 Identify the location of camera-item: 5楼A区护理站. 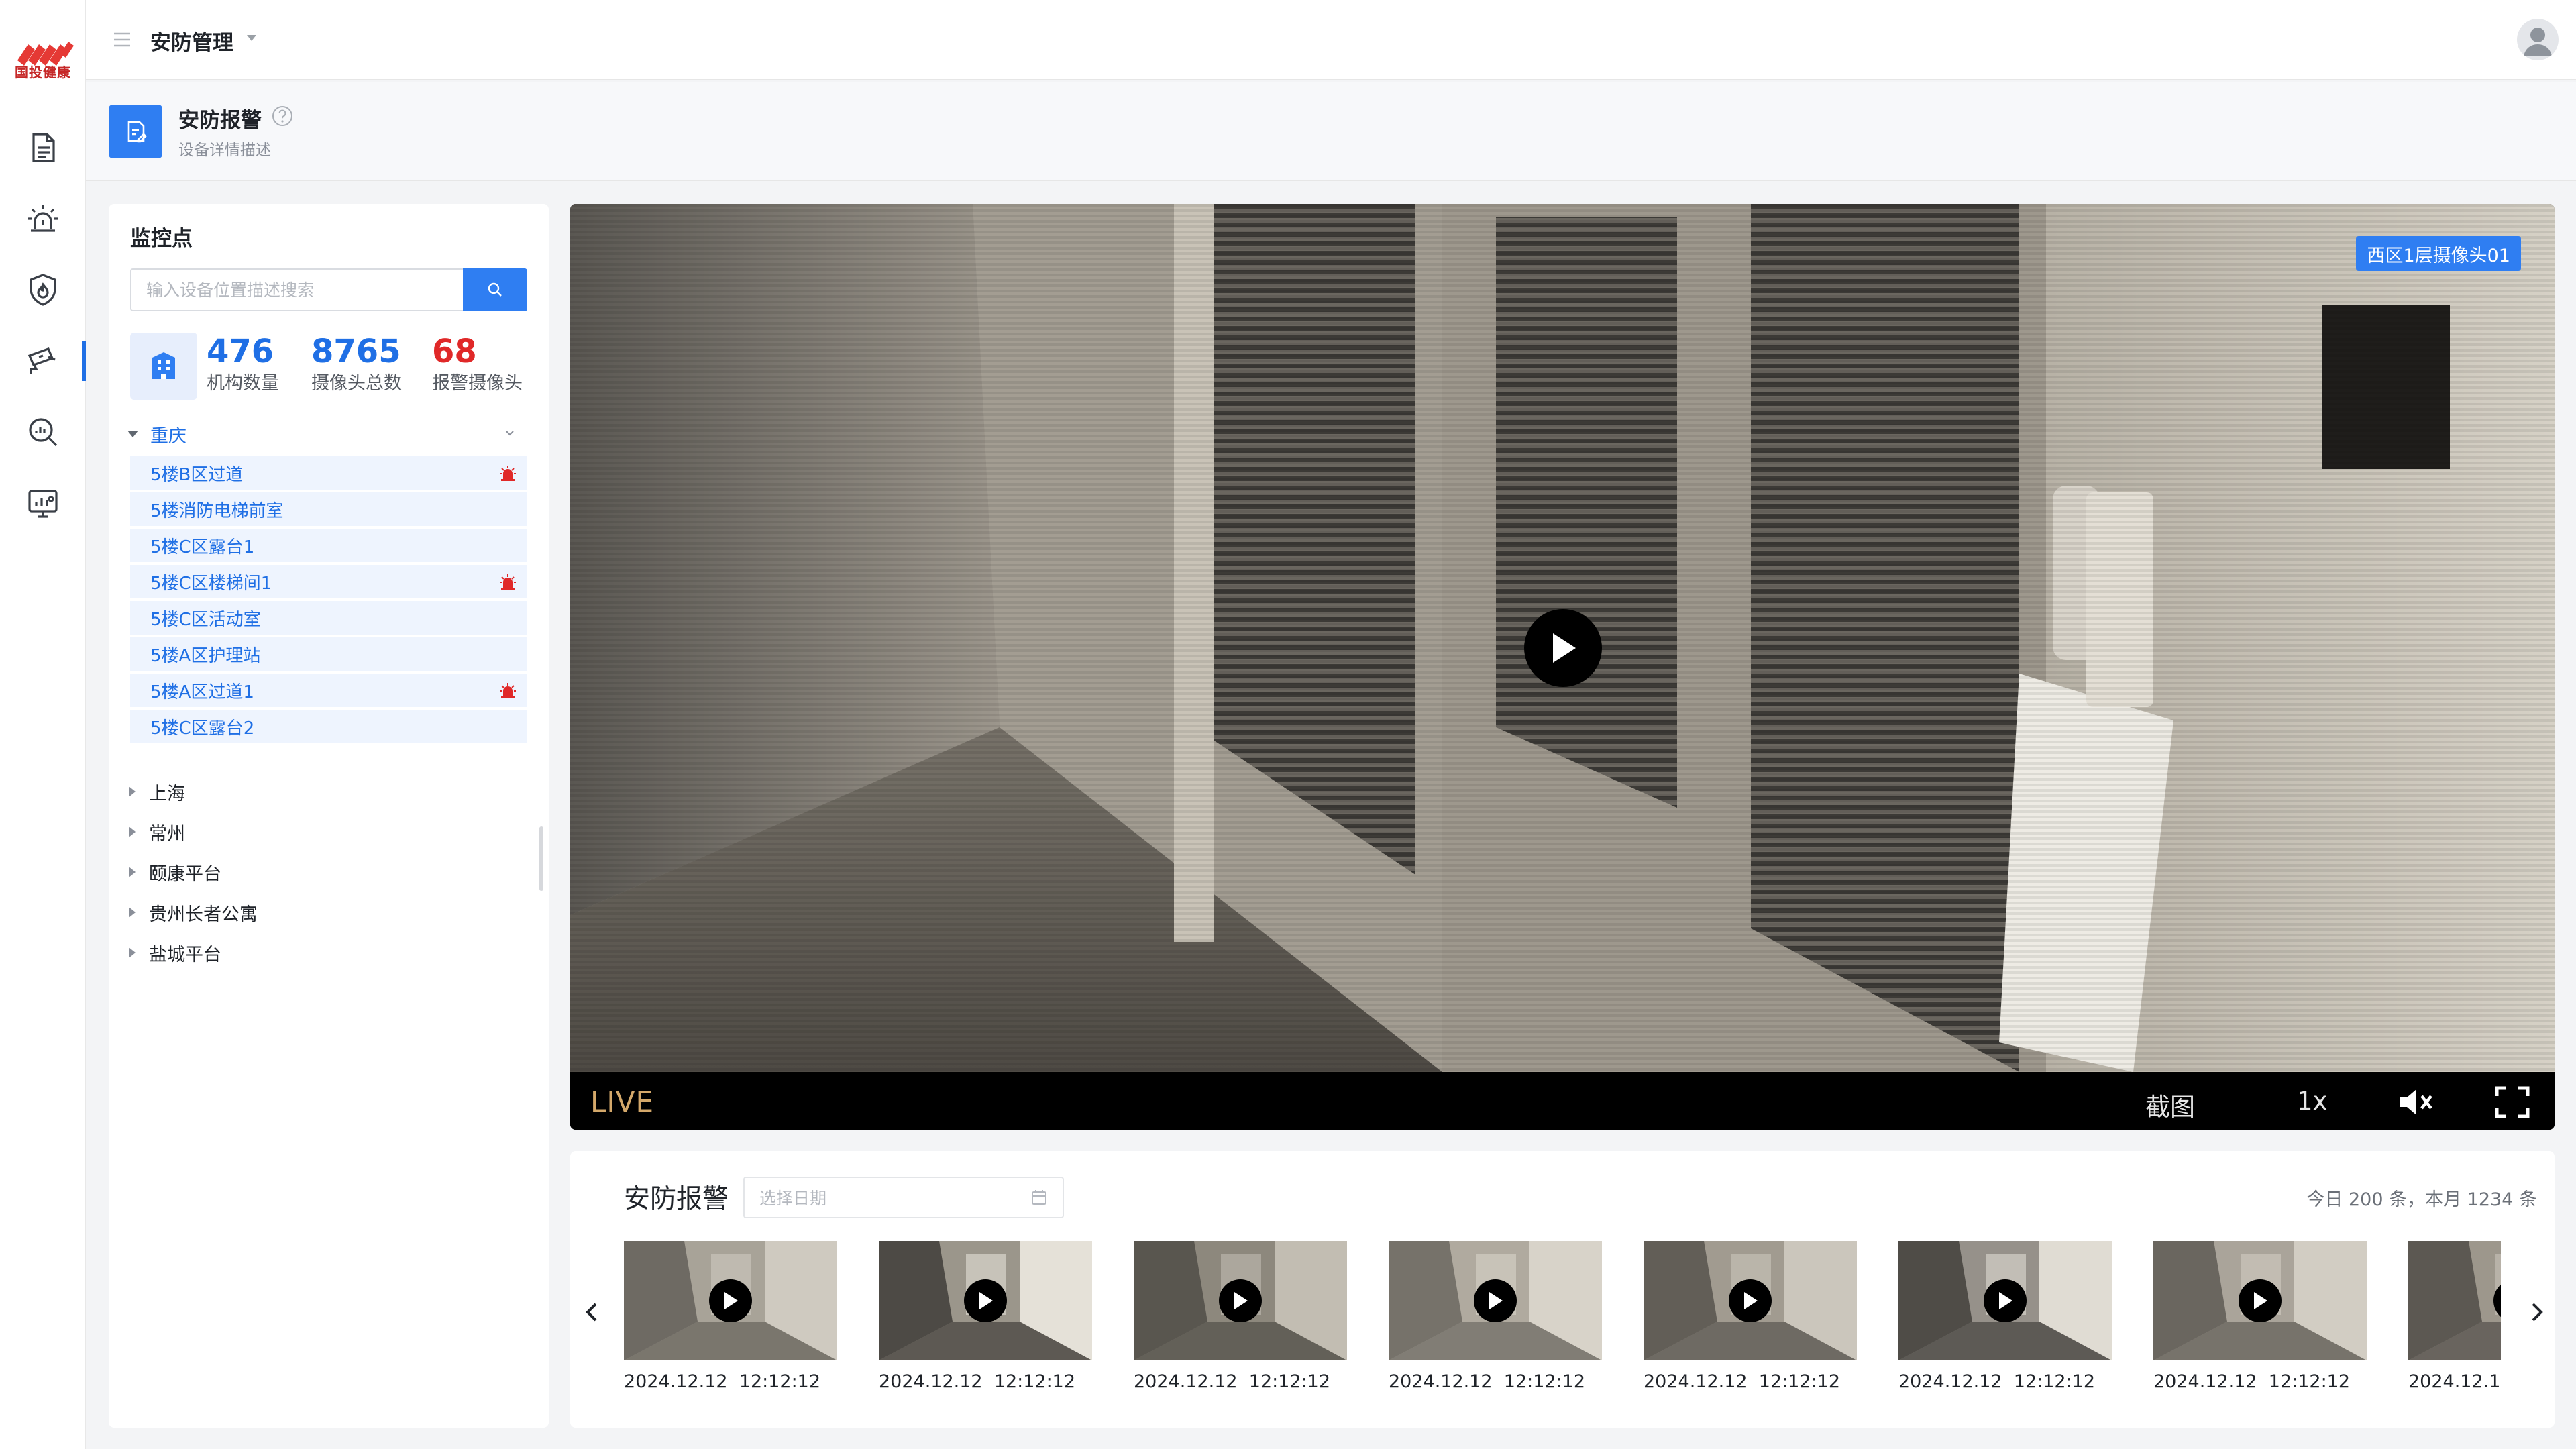
(328, 654).